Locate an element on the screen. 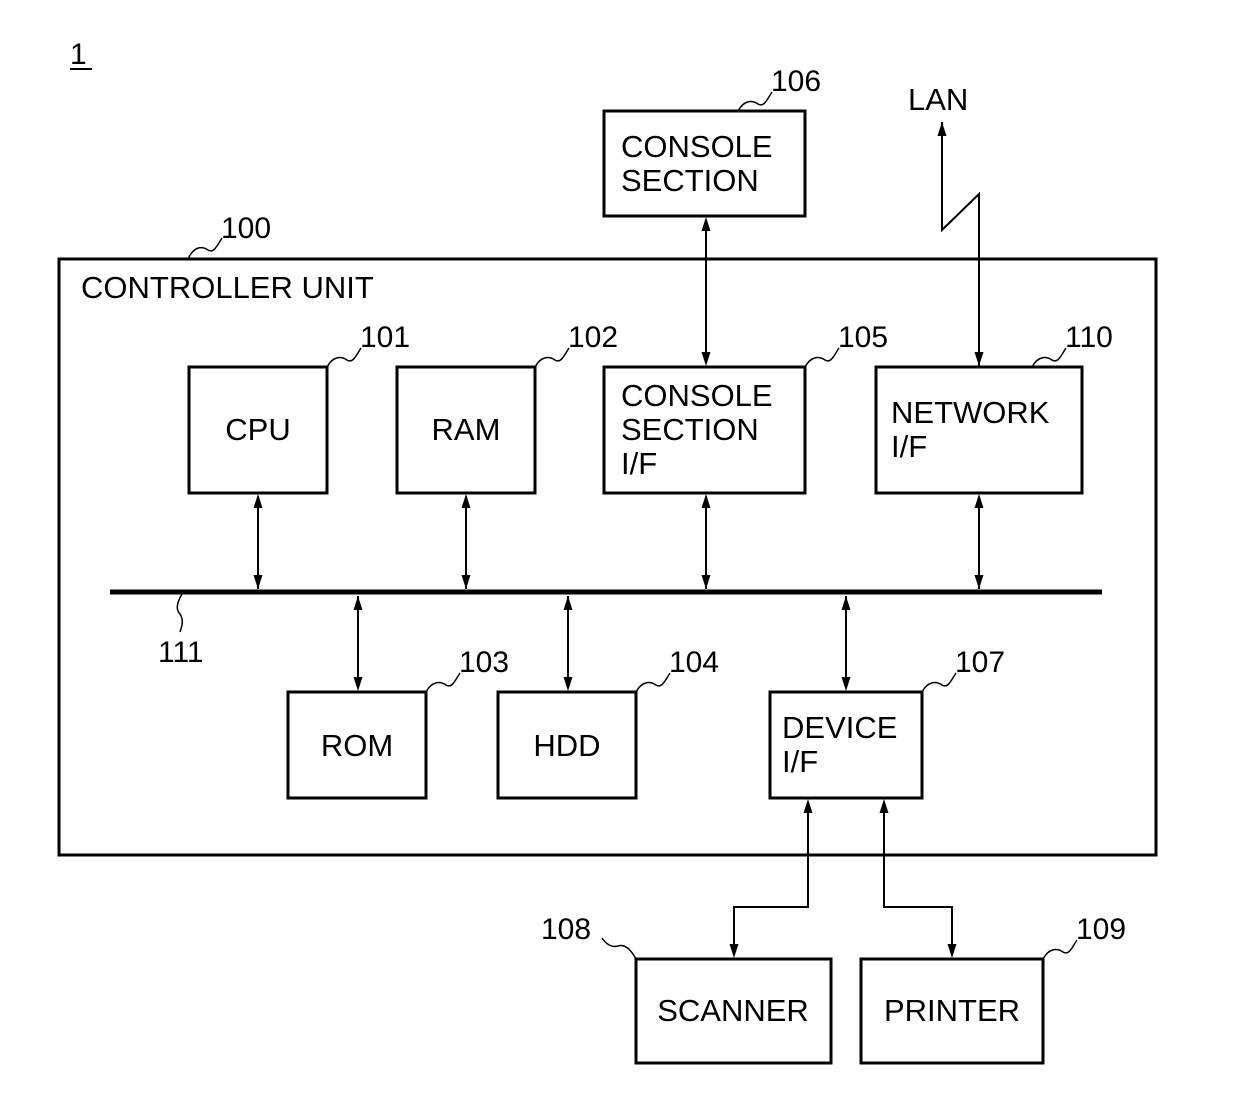  network-if-line-2: I/F is located at coordinates (909, 446).